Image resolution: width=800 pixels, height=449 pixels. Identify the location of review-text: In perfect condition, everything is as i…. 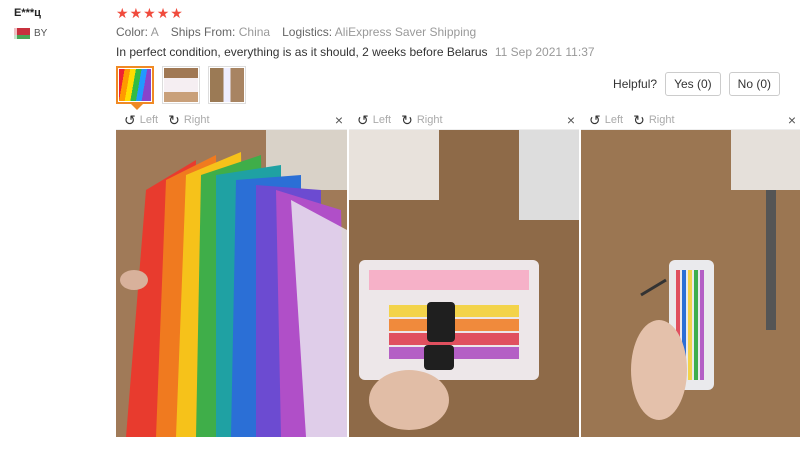
(302, 52).